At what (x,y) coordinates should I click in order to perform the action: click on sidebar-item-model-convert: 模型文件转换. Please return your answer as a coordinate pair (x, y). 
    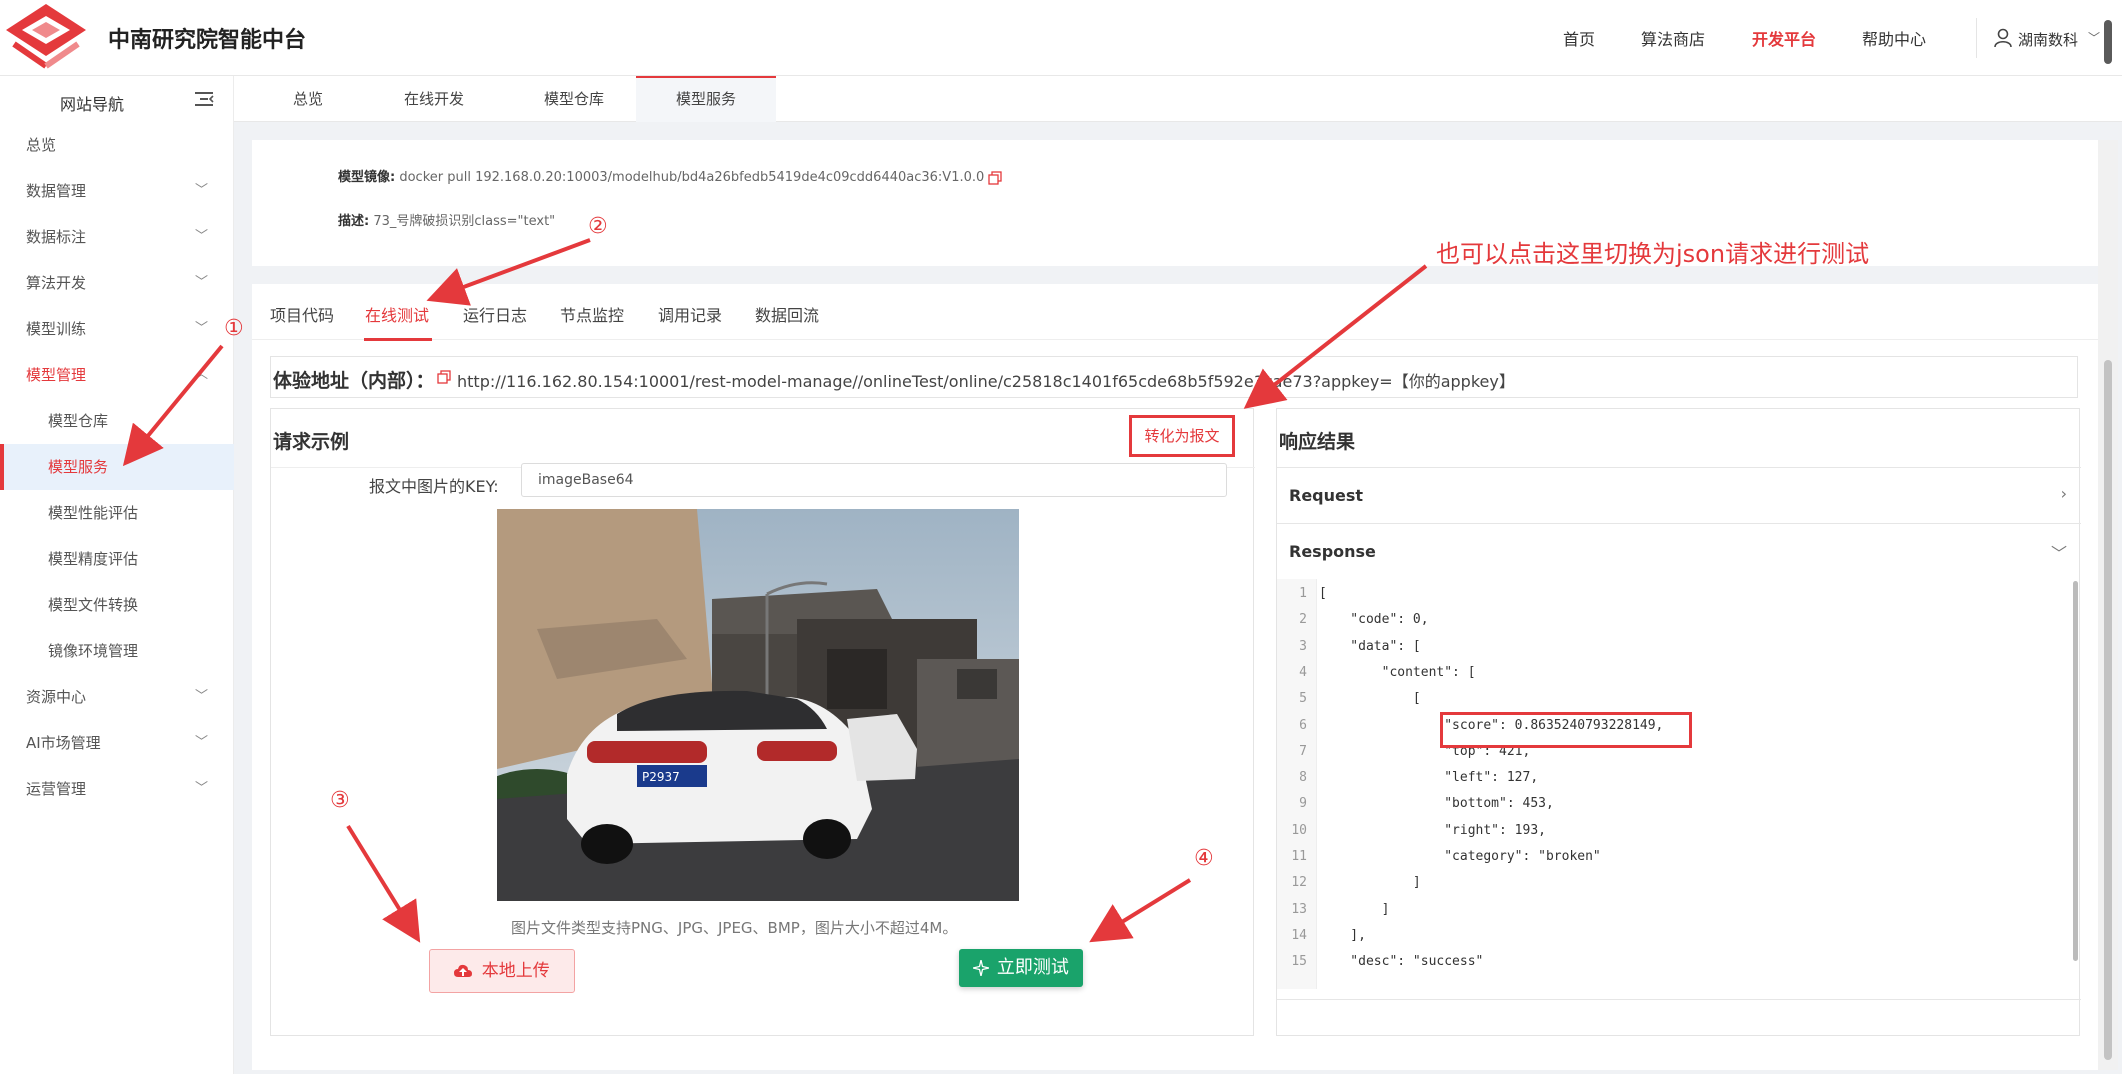
    Looking at the image, I should click on (117, 605).